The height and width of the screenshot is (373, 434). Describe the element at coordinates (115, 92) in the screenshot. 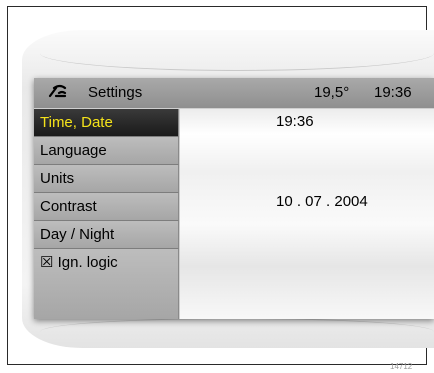

I see `page-title: Settings` at that location.